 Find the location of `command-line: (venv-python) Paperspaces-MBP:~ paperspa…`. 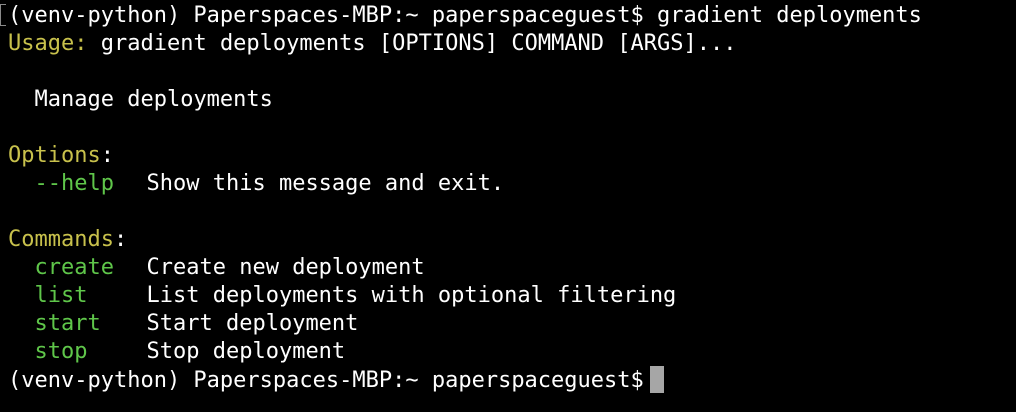

command-line: (venv-python) Paperspaces-MBP:~ paperspa… is located at coordinates (465, 16).